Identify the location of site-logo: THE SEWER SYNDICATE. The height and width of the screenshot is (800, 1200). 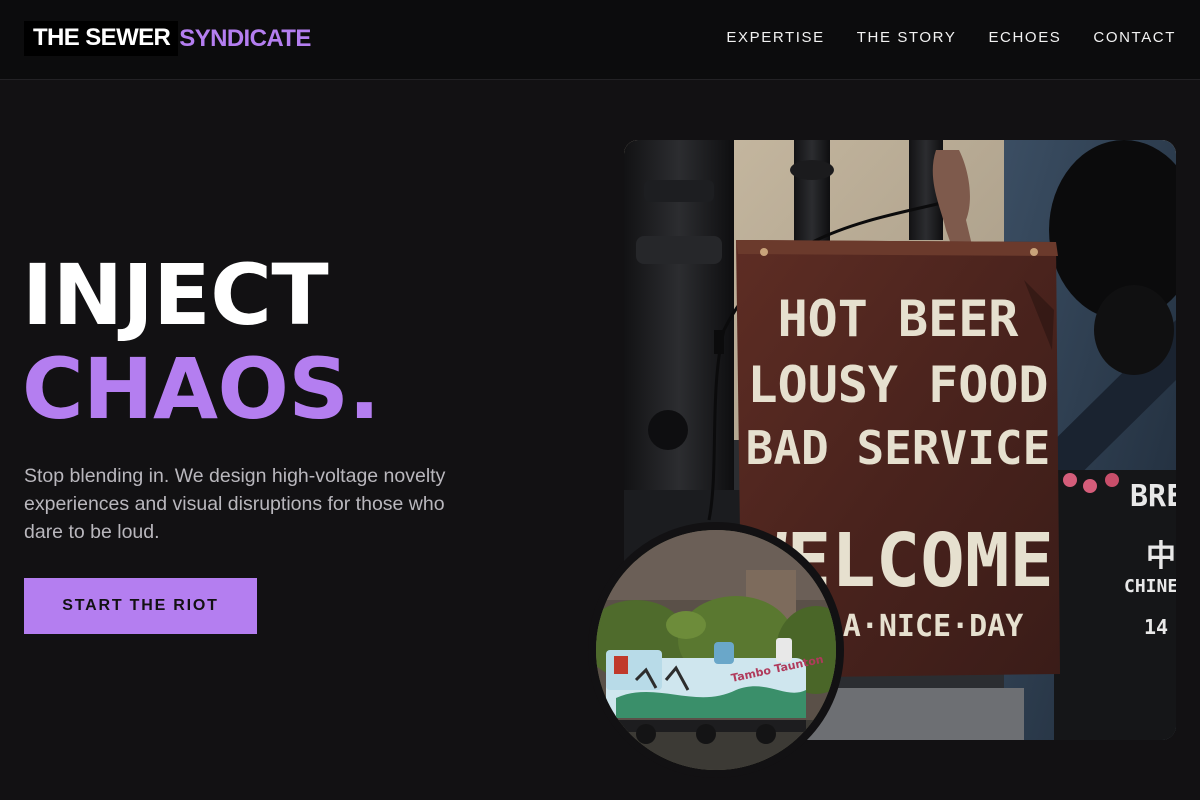
(167, 38).